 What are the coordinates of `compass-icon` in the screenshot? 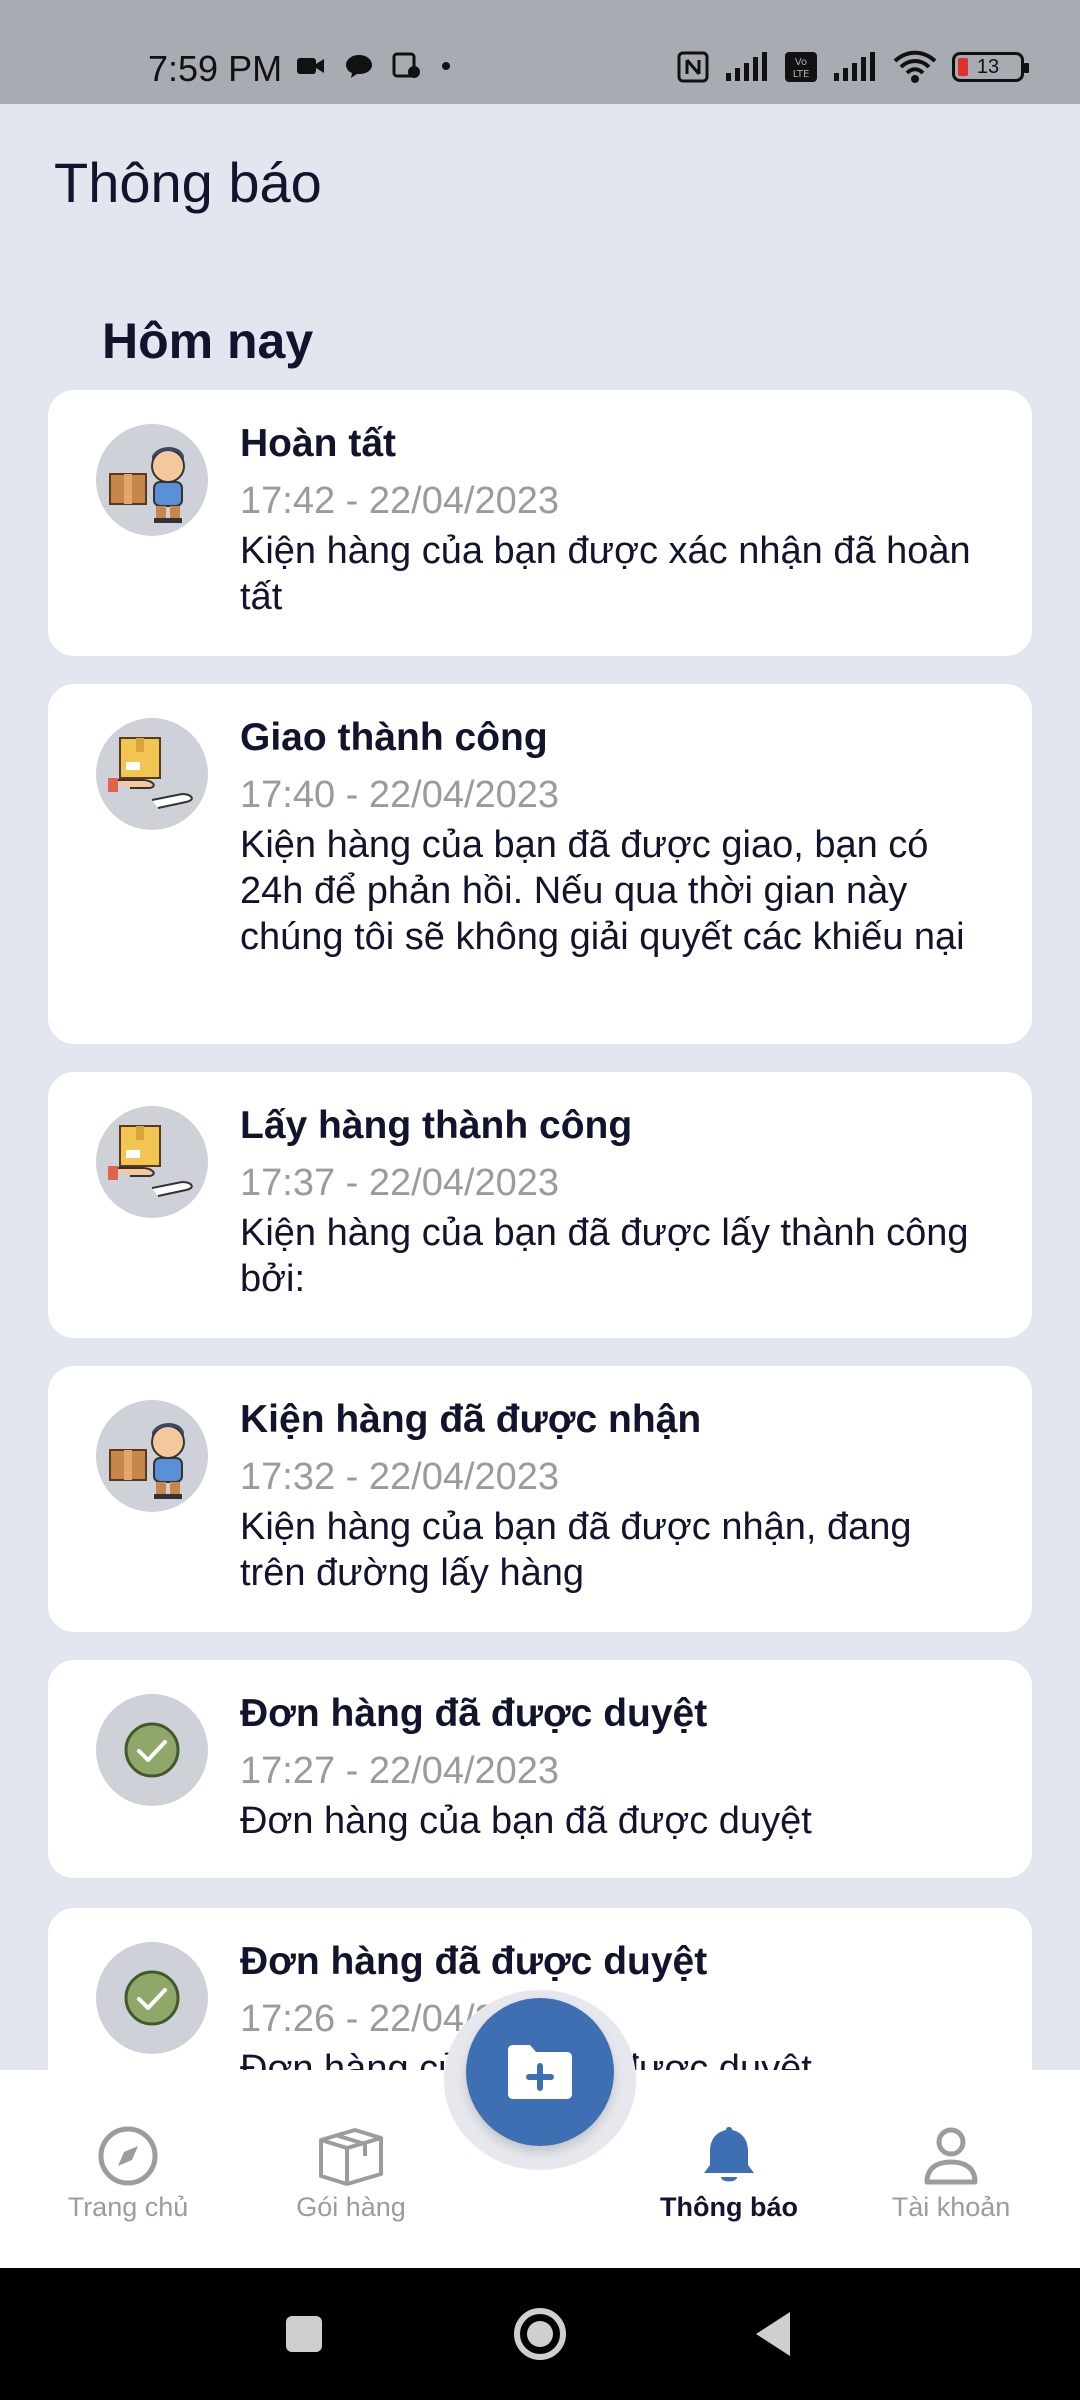 It's located at (128, 2156).